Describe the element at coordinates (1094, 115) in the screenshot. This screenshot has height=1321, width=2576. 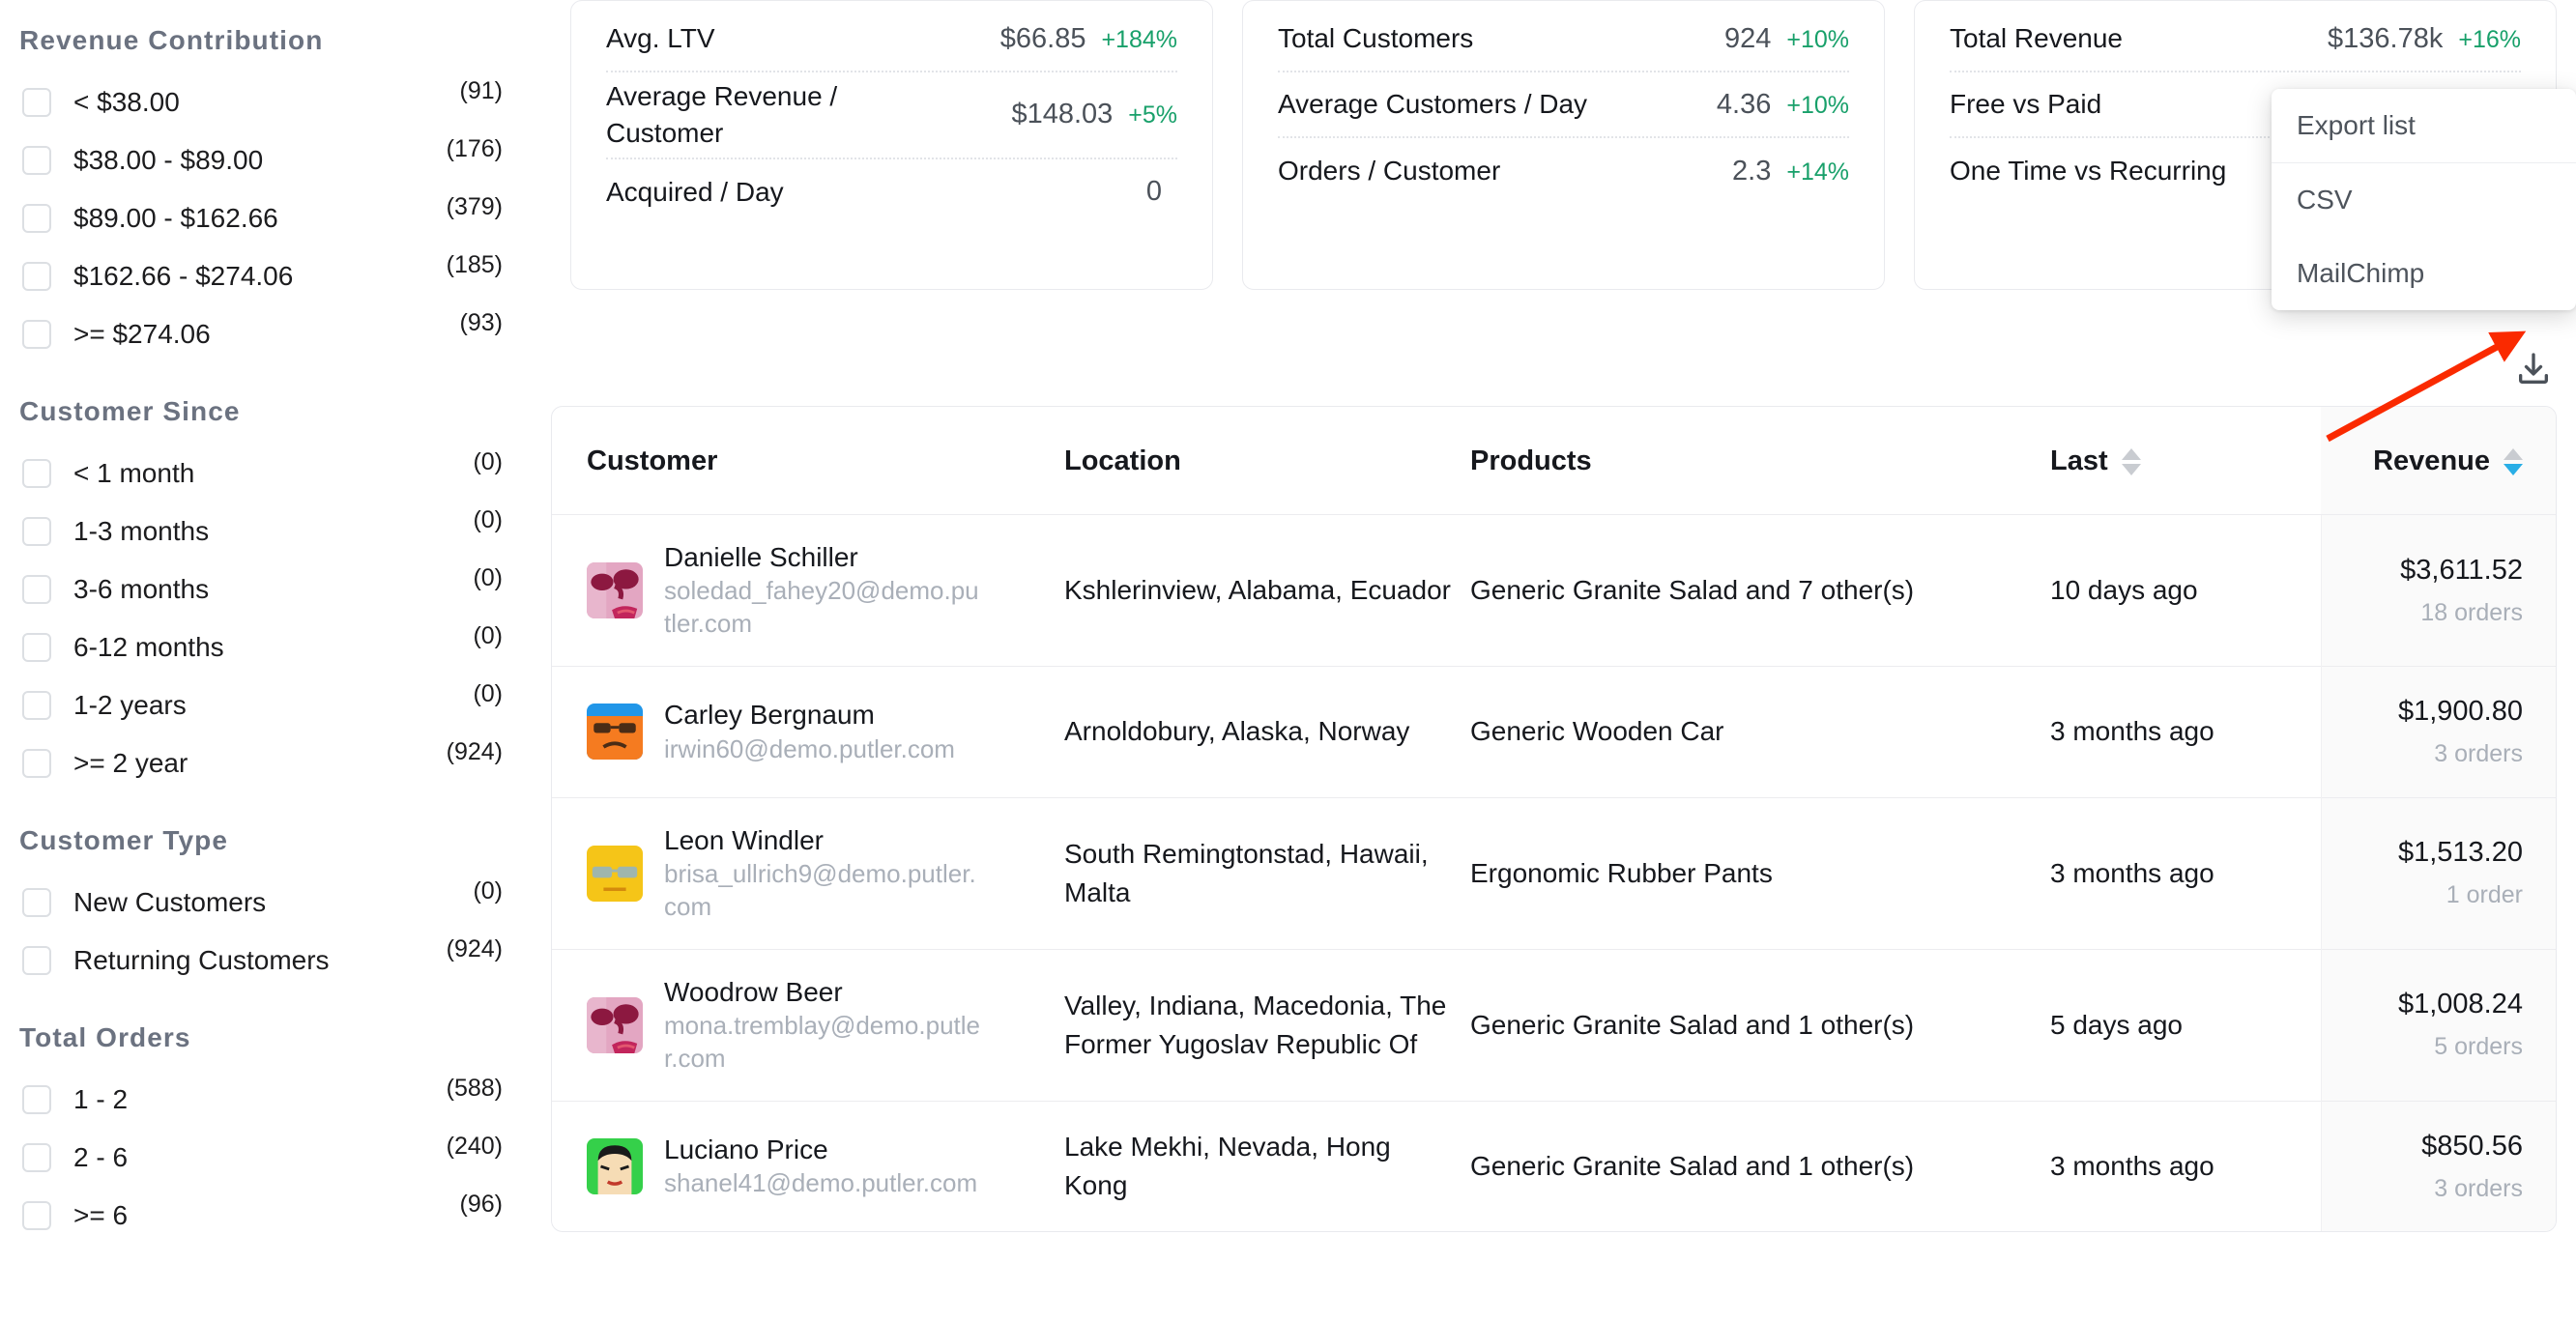
I see `stat-value-group: $148.03 +5%` at that location.